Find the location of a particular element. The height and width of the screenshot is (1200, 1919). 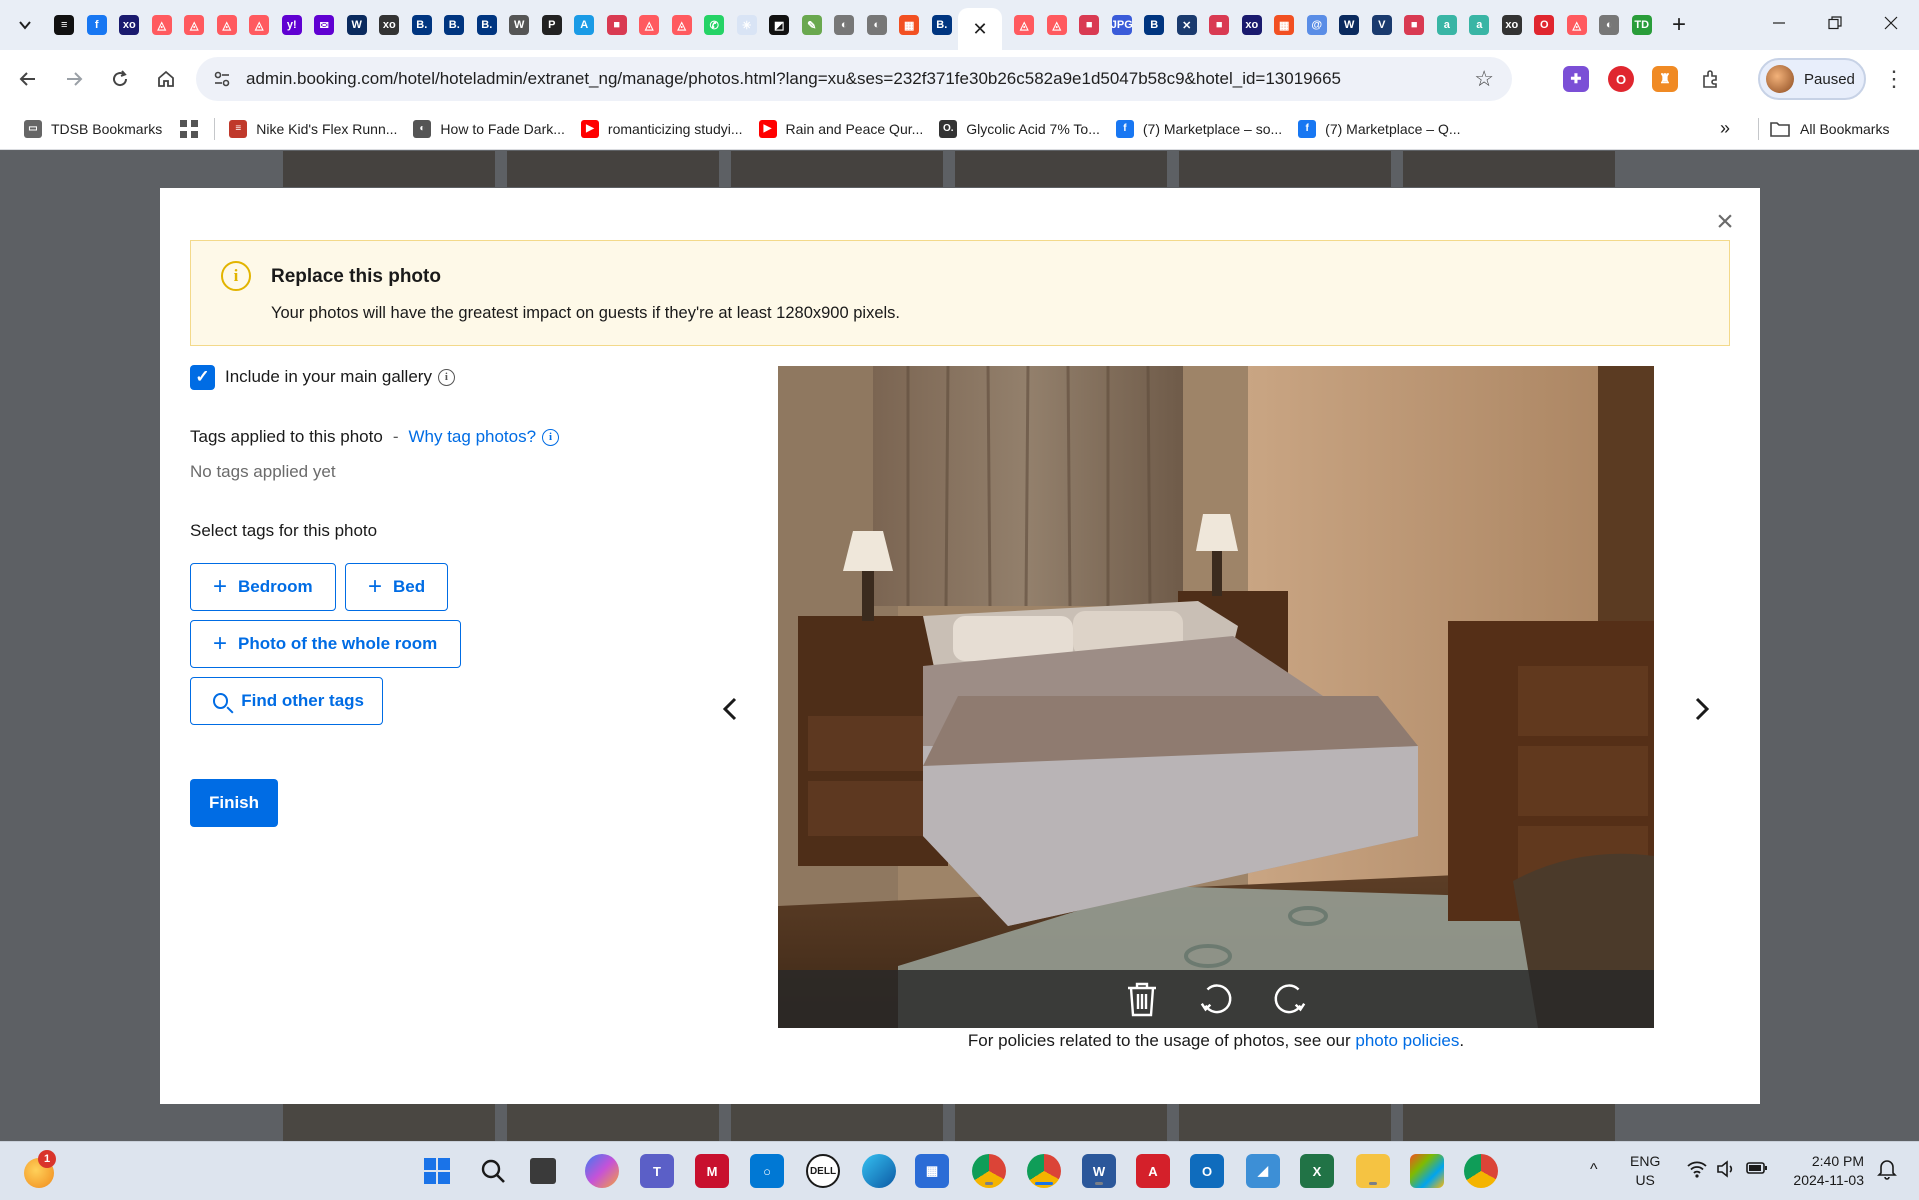

more-menu-icon: ⋮ is located at coordinates (1894, 79).